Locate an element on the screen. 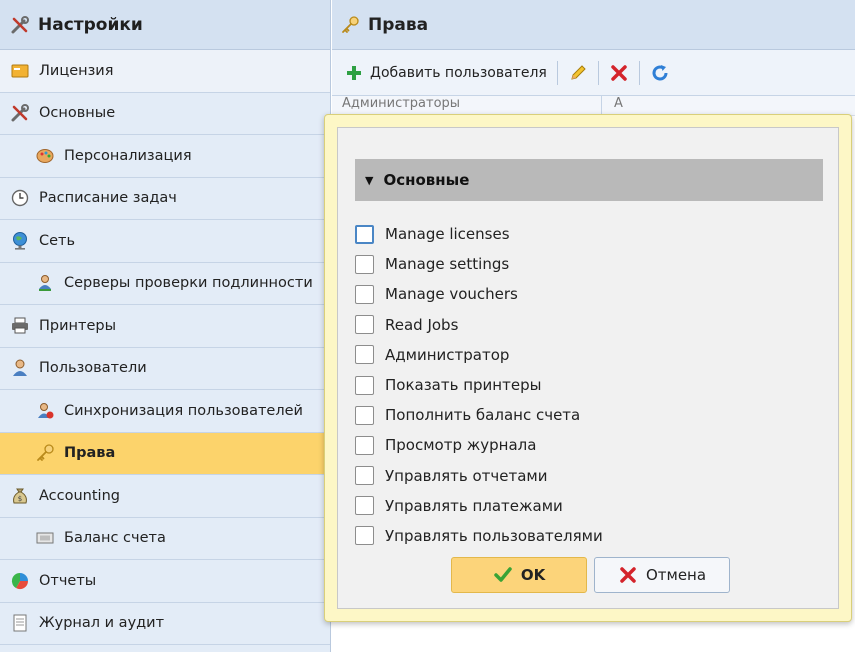  money-bag-icon: $ is located at coordinates (20, 496).